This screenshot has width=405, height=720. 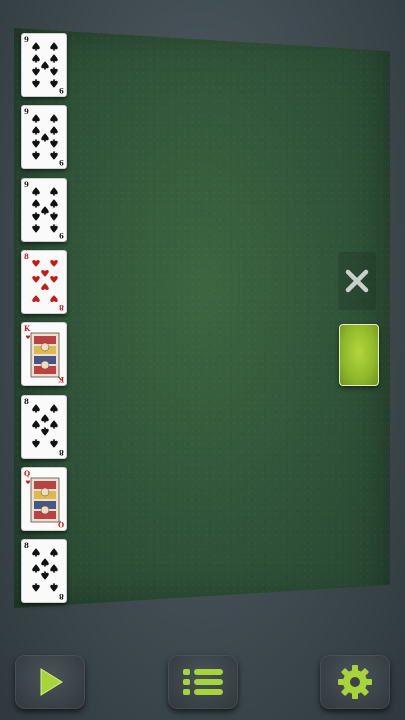 I want to click on gear-icon, so click(x=355, y=682).